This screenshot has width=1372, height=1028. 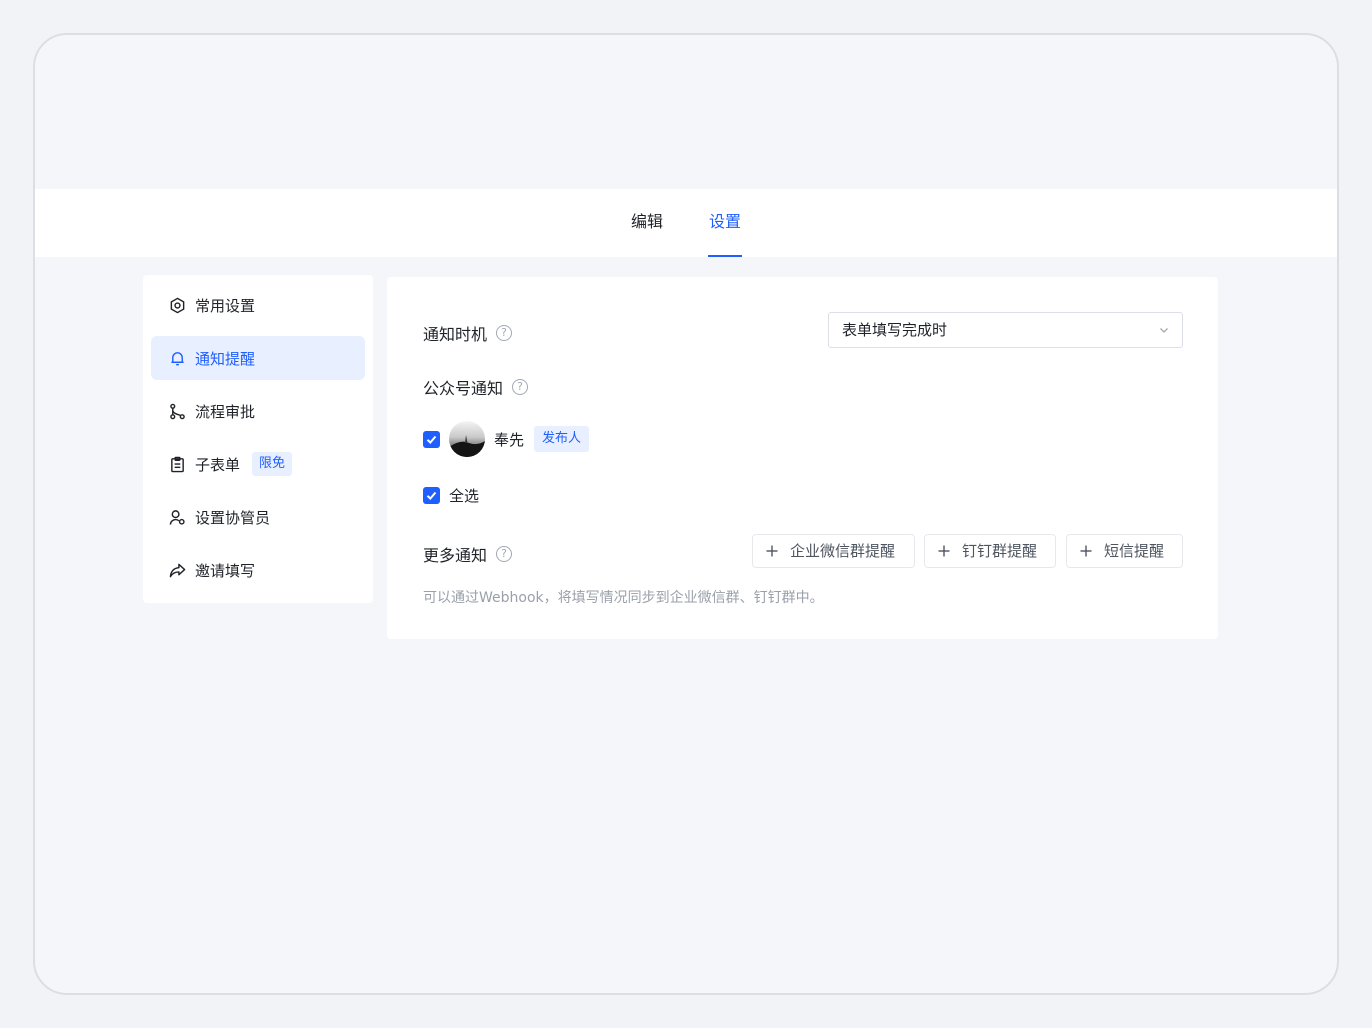 I want to click on publisher-tag: 发布人, so click(x=562, y=439).